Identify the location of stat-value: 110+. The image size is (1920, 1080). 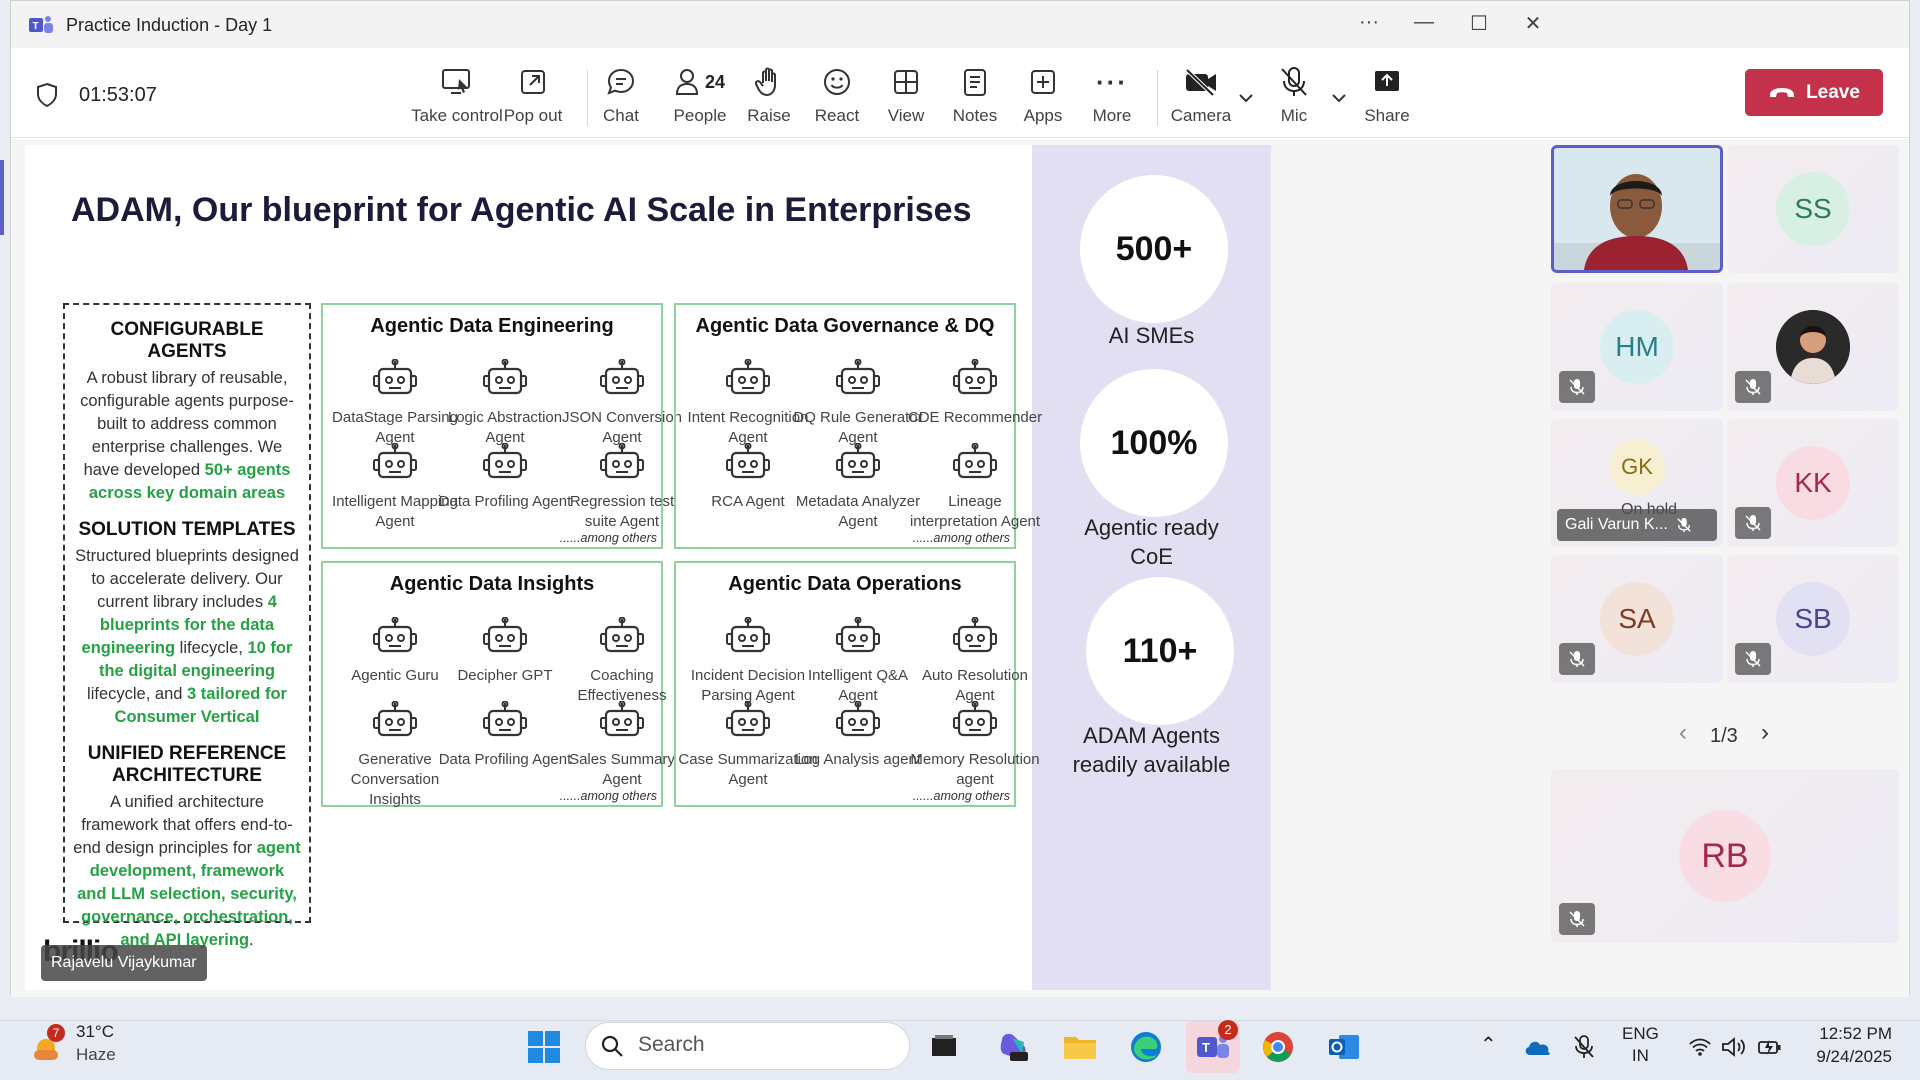
(1160, 651).